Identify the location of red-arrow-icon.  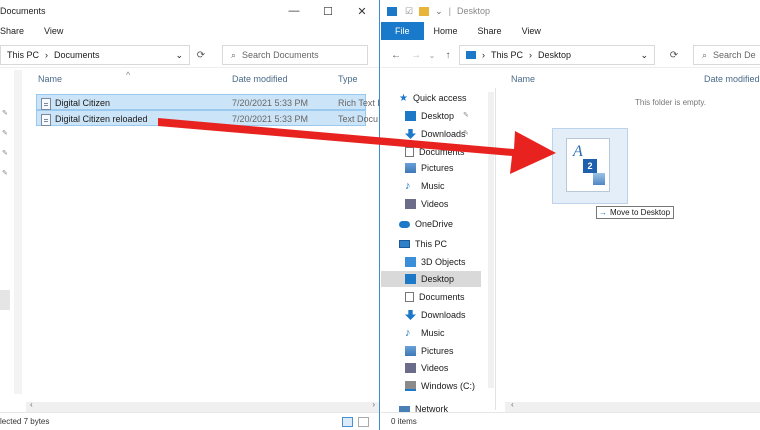
(357, 146).